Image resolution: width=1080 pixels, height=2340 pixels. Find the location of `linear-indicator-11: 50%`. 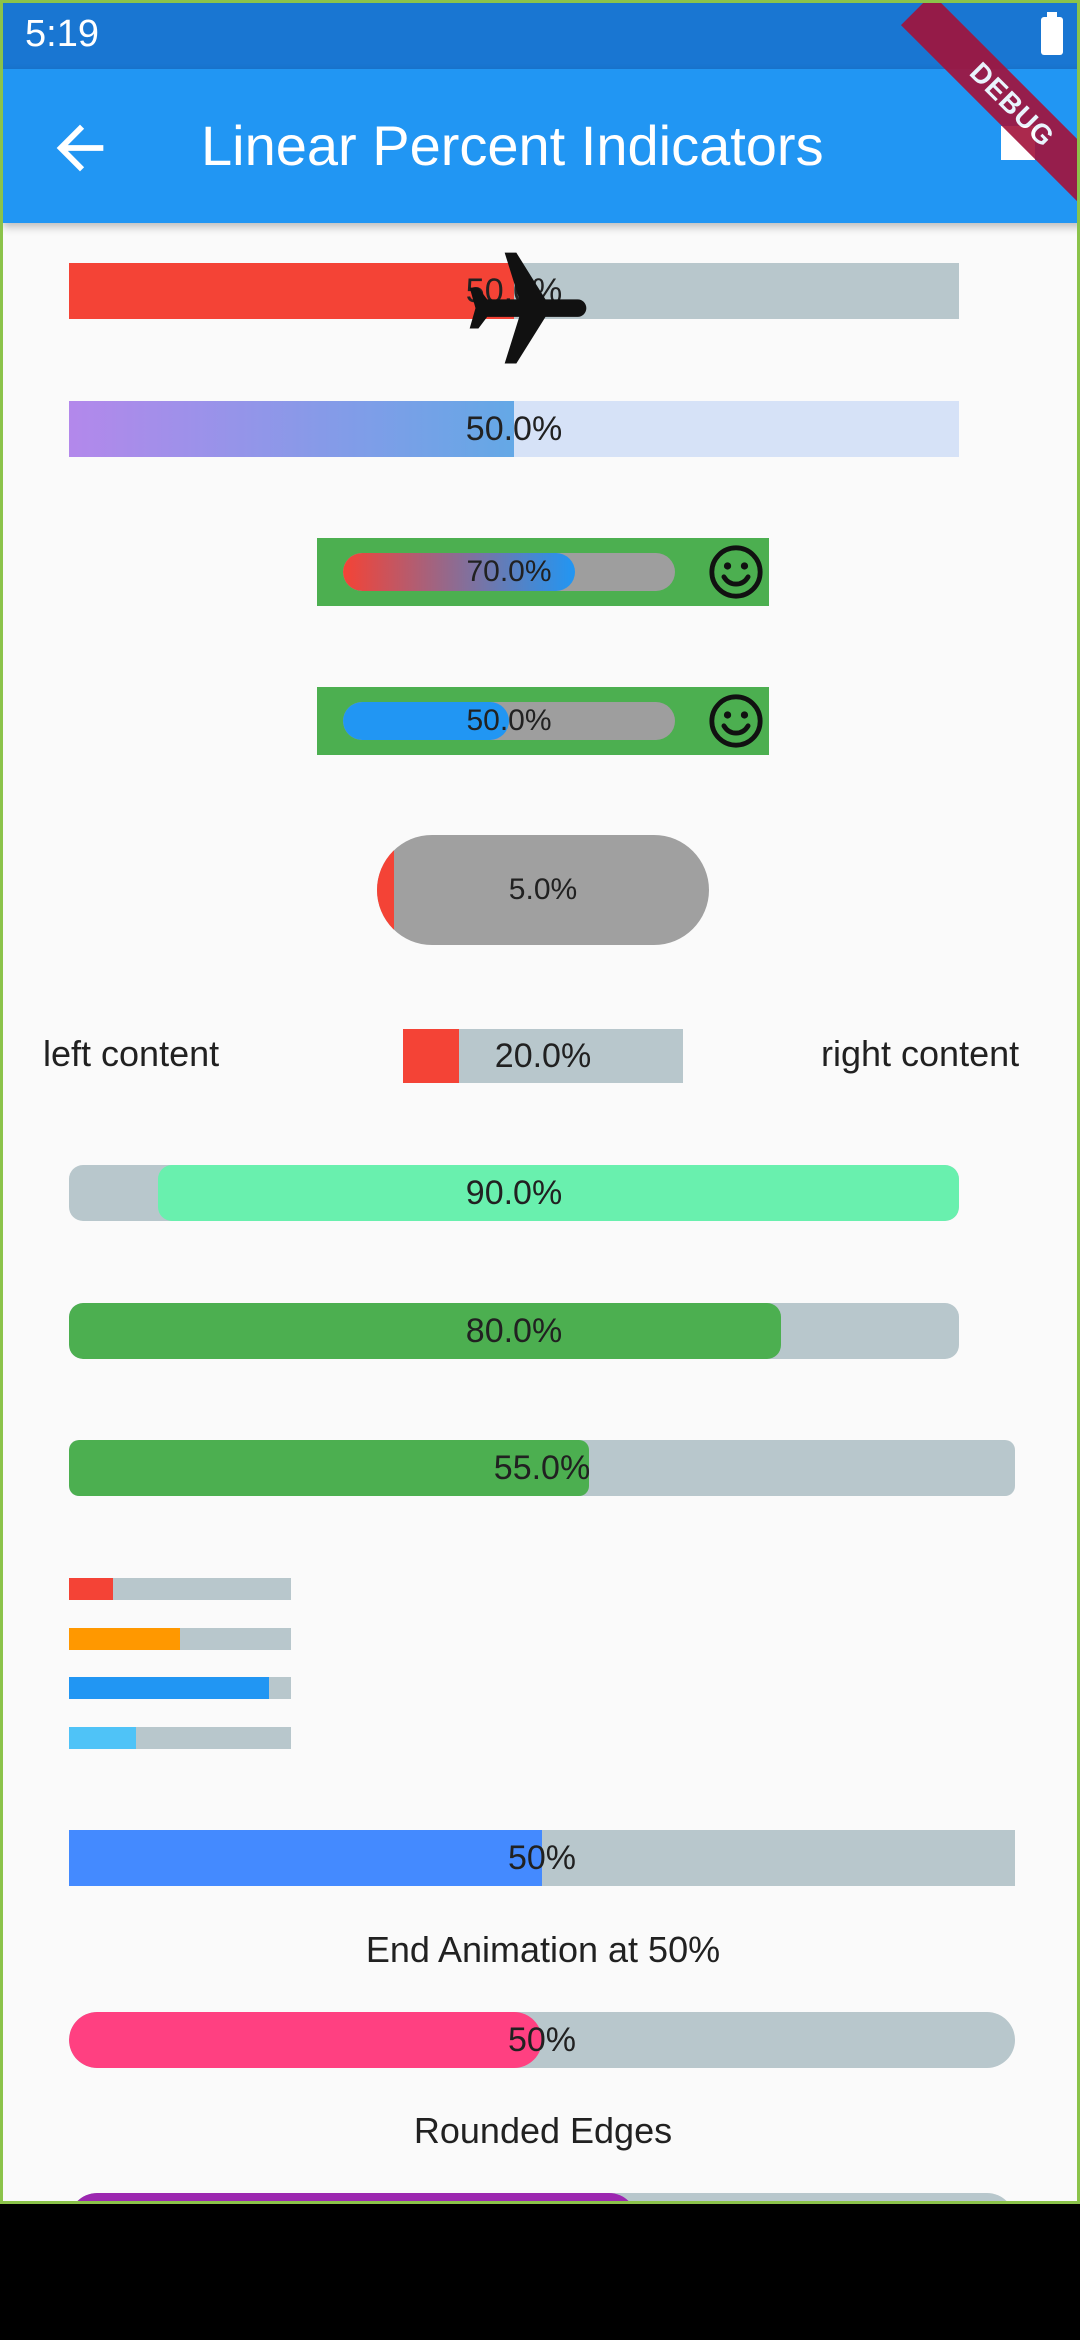

linear-indicator-11: 50% is located at coordinates (542, 2040).